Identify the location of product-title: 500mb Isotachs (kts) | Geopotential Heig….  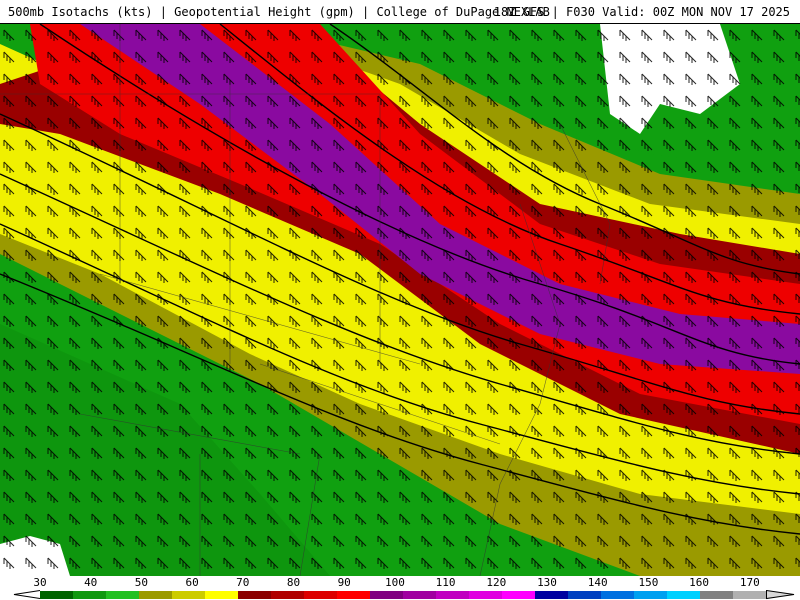
(279, 12).